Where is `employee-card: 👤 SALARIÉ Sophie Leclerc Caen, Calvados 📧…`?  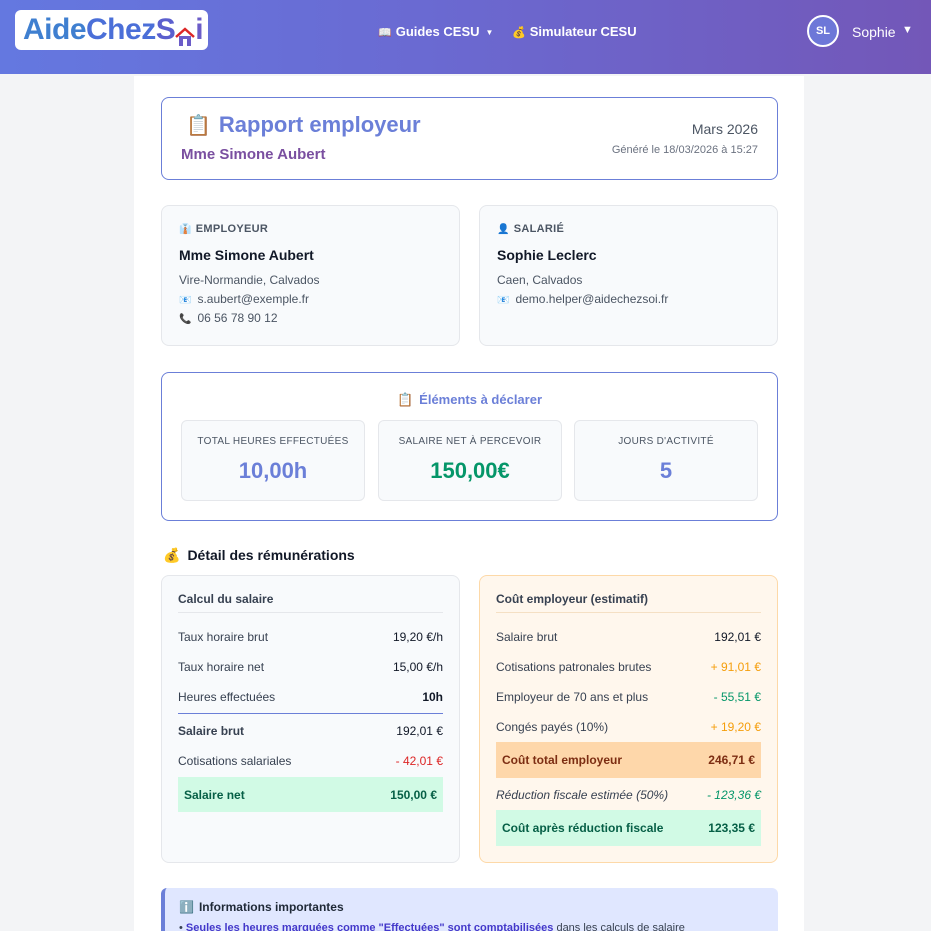
employee-card: 👤 SALARIÉ Sophie Leclerc Caen, Calvados 📧… is located at coordinates (628, 275).